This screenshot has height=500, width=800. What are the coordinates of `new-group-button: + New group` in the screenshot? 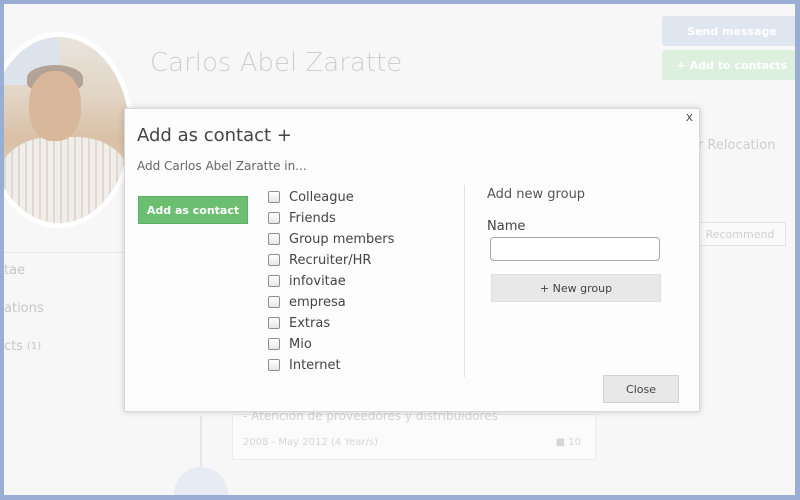 It's located at (576, 288).